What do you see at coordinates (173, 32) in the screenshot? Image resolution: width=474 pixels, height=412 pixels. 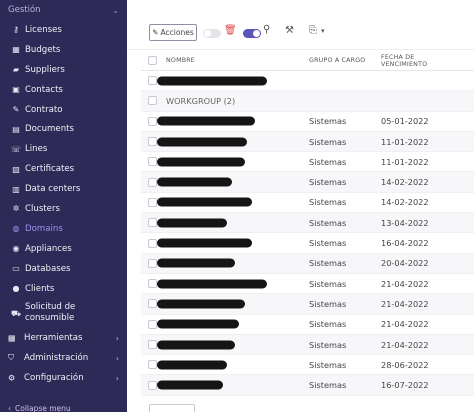 I see `actions-button: ✎ Acciones` at bounding box center [173, 32].